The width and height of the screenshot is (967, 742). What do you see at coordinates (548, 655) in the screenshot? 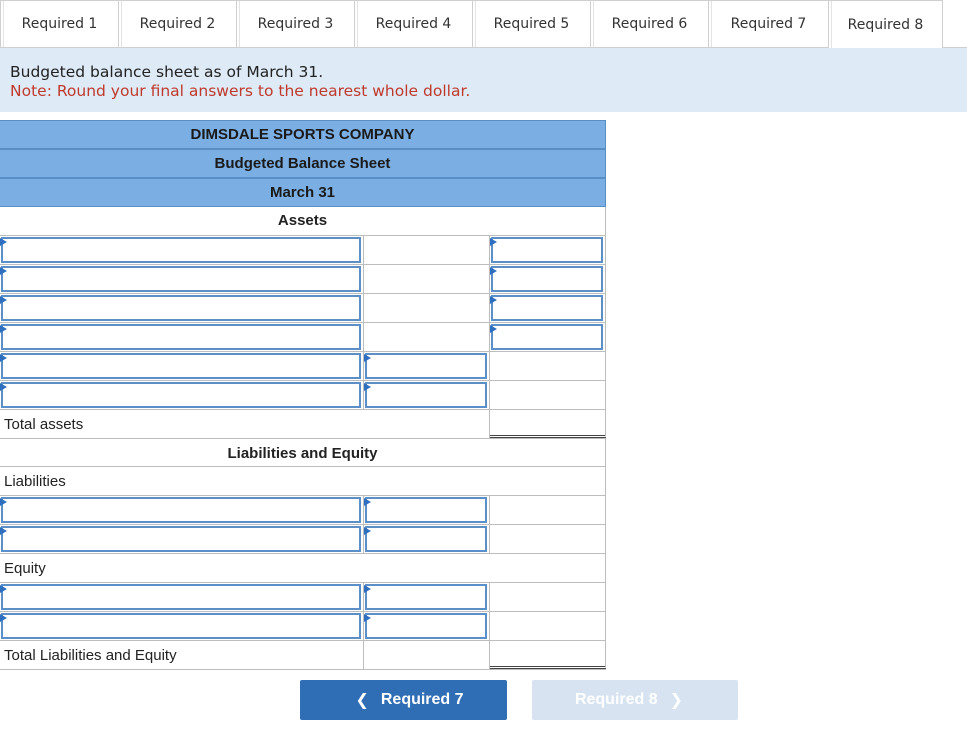
I see `total-le-value` at bounding box center [548, 655].